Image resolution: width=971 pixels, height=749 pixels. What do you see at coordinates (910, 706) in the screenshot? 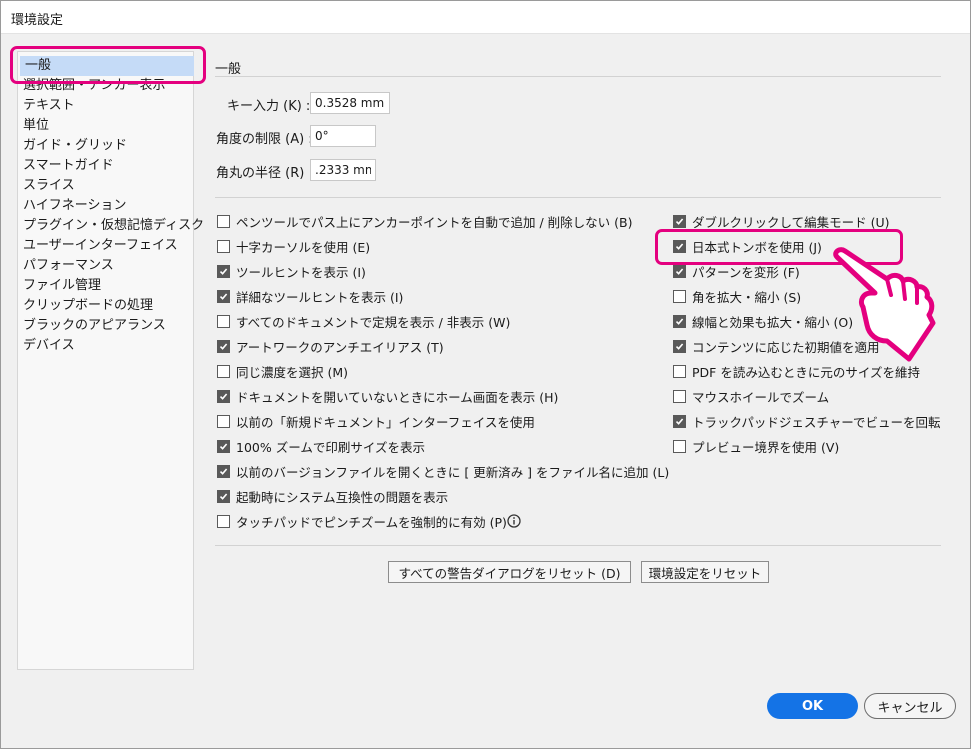
I see `cancel-button: キャンセル` at bounding box center [910, 706].